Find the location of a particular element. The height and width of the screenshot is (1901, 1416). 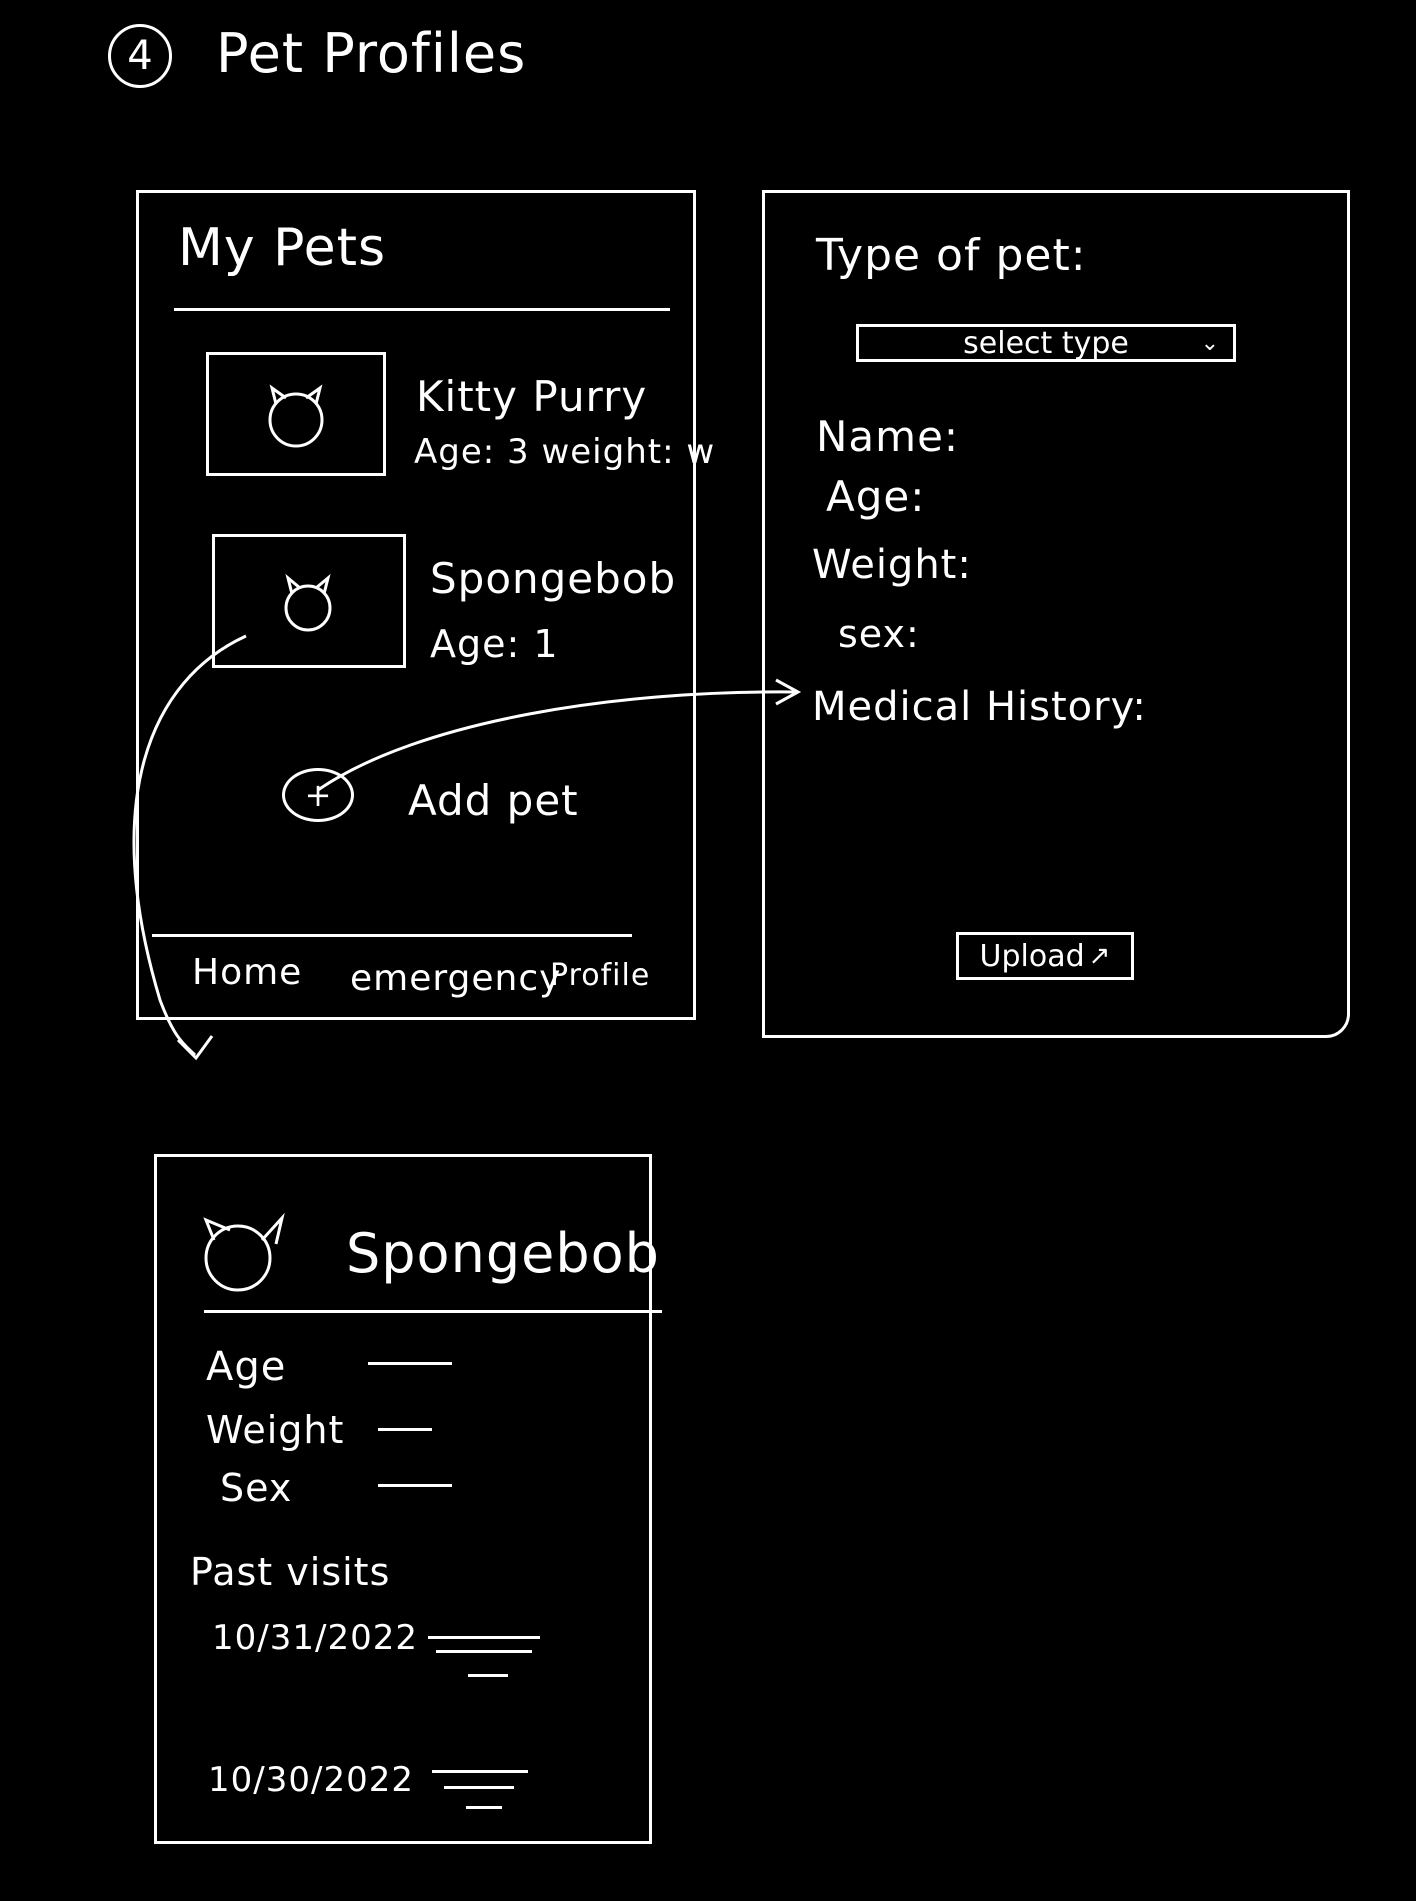

flow-arrows is located at coordinates (467, 847).